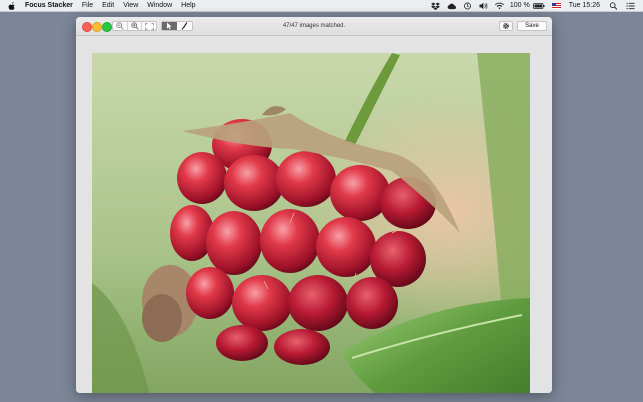 The image size is (643, 402). Describe the element at coordinates (435, 5) in the screenshot. I see `dropbox-icon` at that location.